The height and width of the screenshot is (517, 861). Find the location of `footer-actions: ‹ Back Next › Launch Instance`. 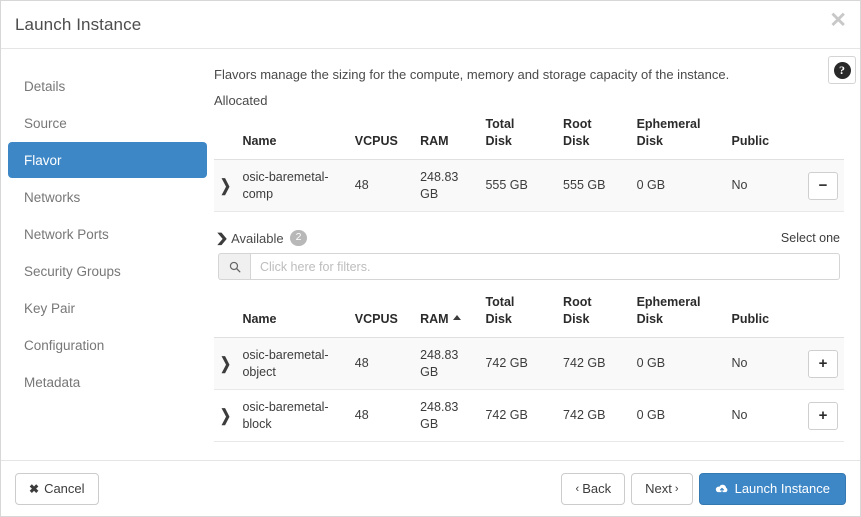

footer-actions: ‹ Back Next › Launch Instance is located at coordinates (703, 488).